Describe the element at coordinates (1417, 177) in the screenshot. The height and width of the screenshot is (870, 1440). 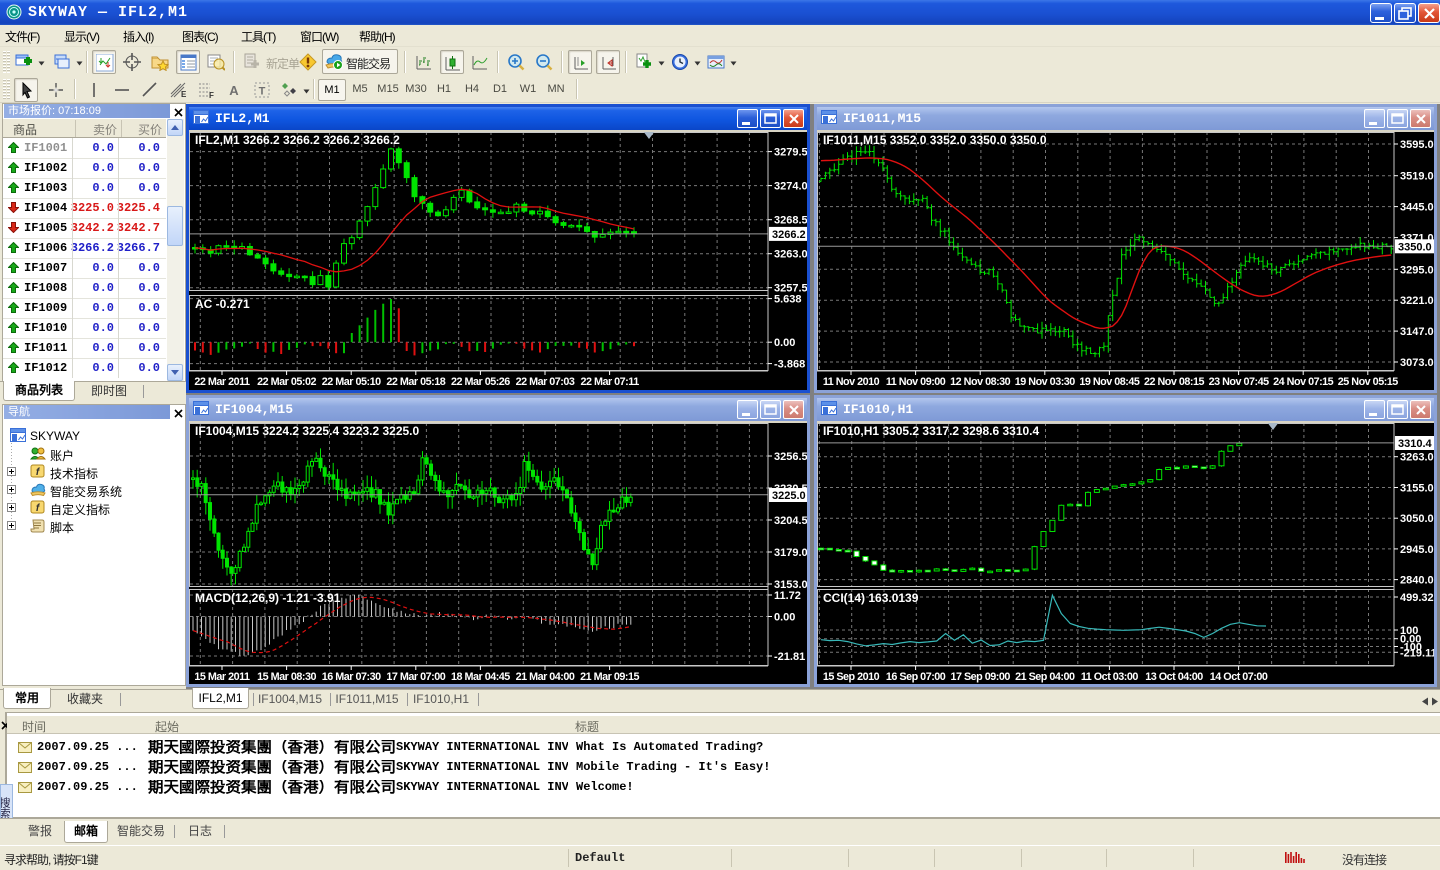
I see `svg-text: 3519.0` at that location.